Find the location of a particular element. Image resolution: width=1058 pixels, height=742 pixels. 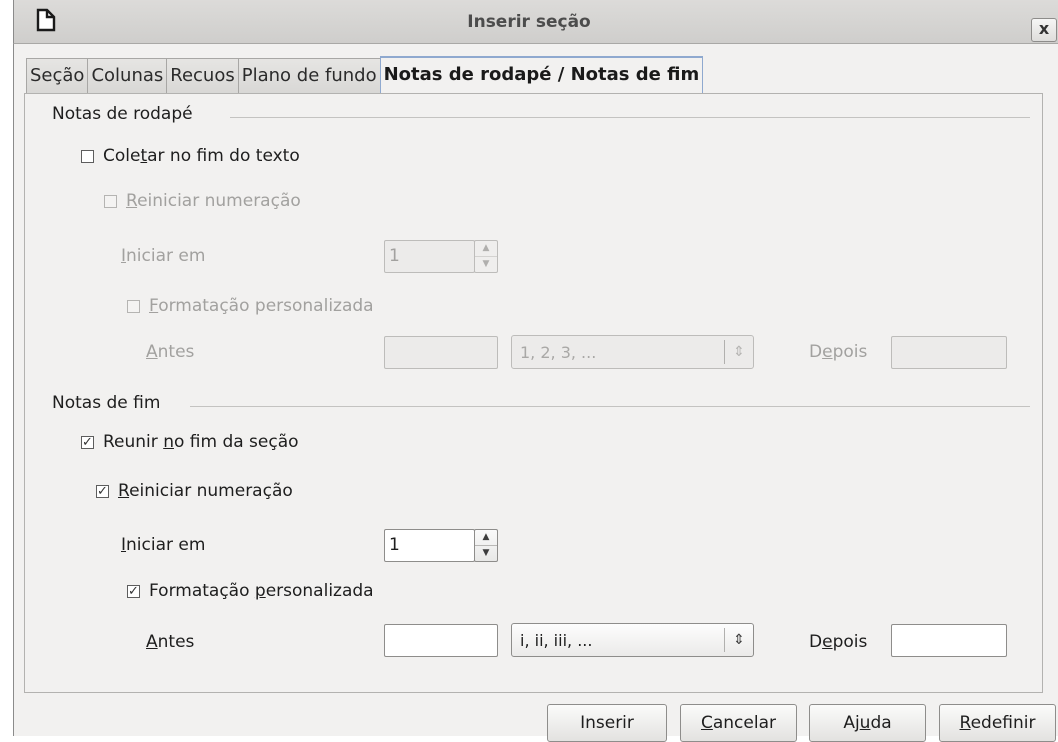

endnotes-format-select: i, ii, iii, ... ⇕ is located at coordinates (632, 640).